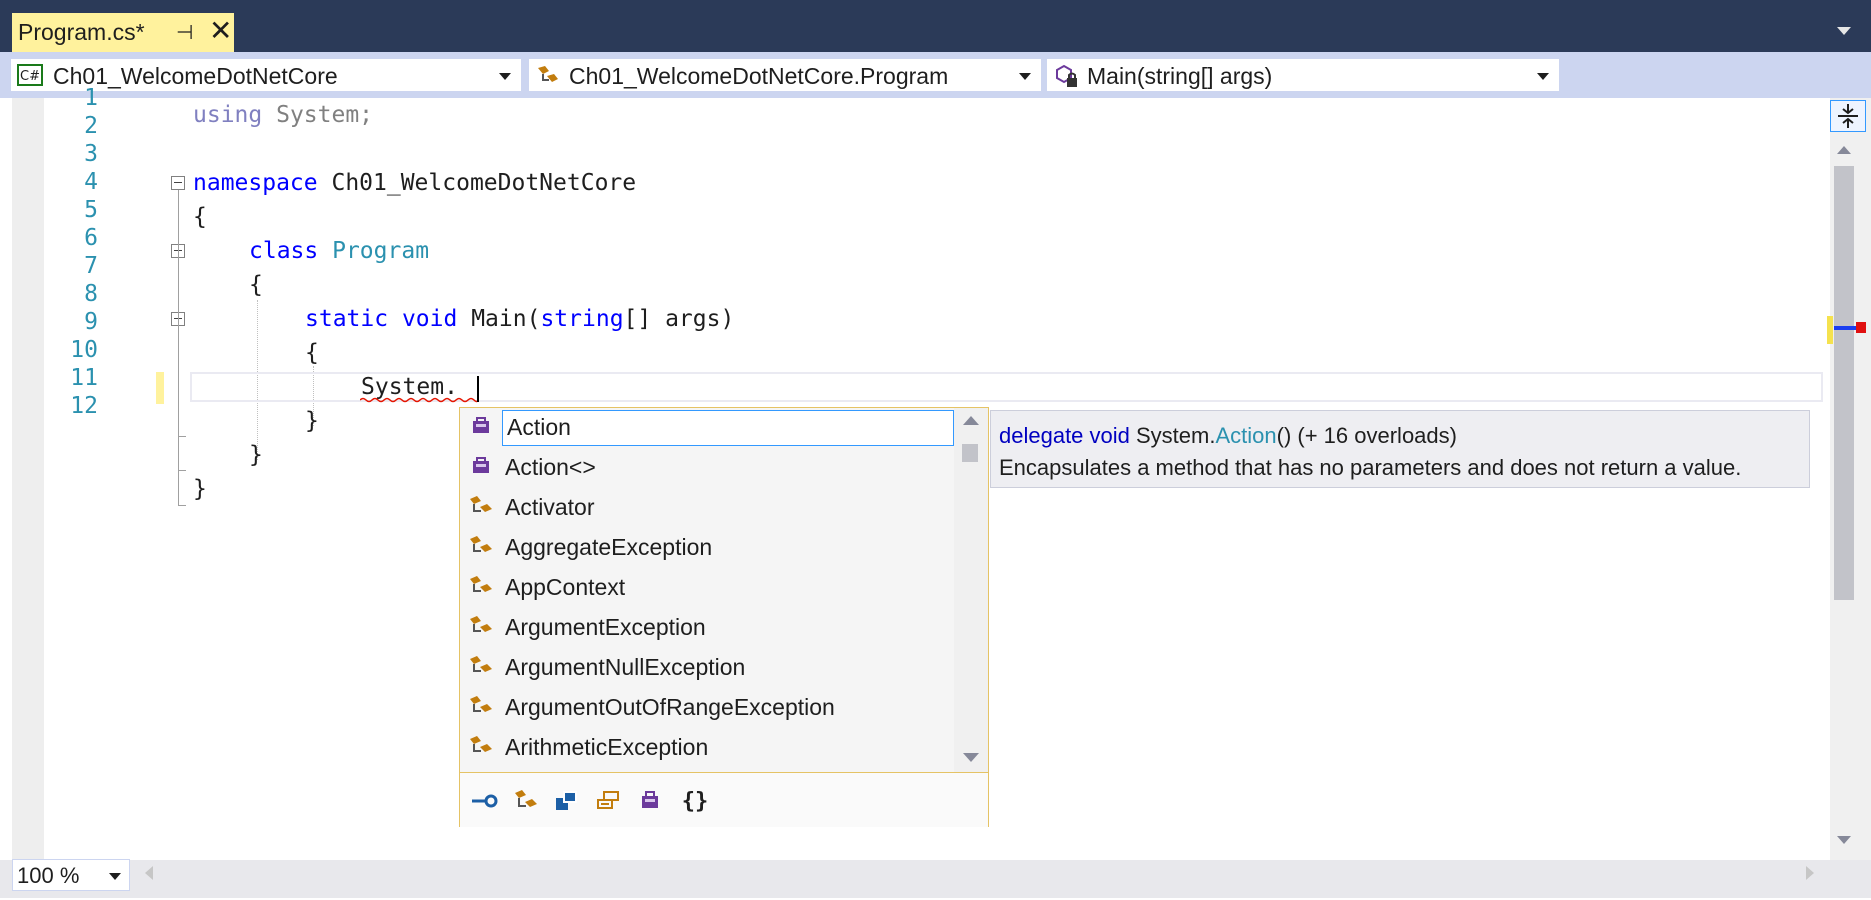 This screenshot has width=1871, height=900. I want to click on keyword: void, so click(429, 319).